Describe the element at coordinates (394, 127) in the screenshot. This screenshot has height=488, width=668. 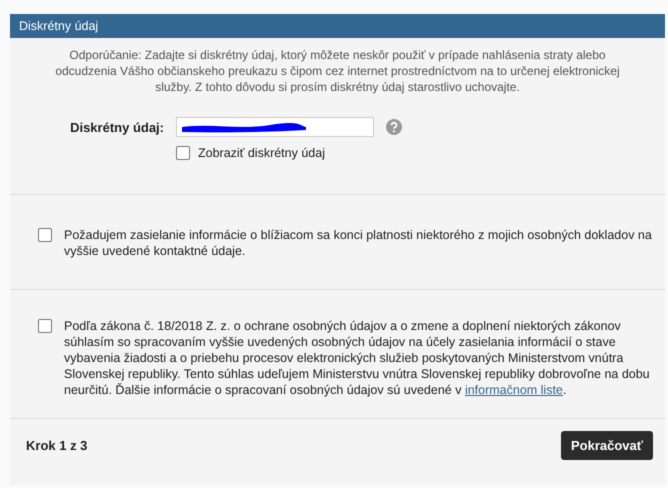
I see `help-icon` at that location.